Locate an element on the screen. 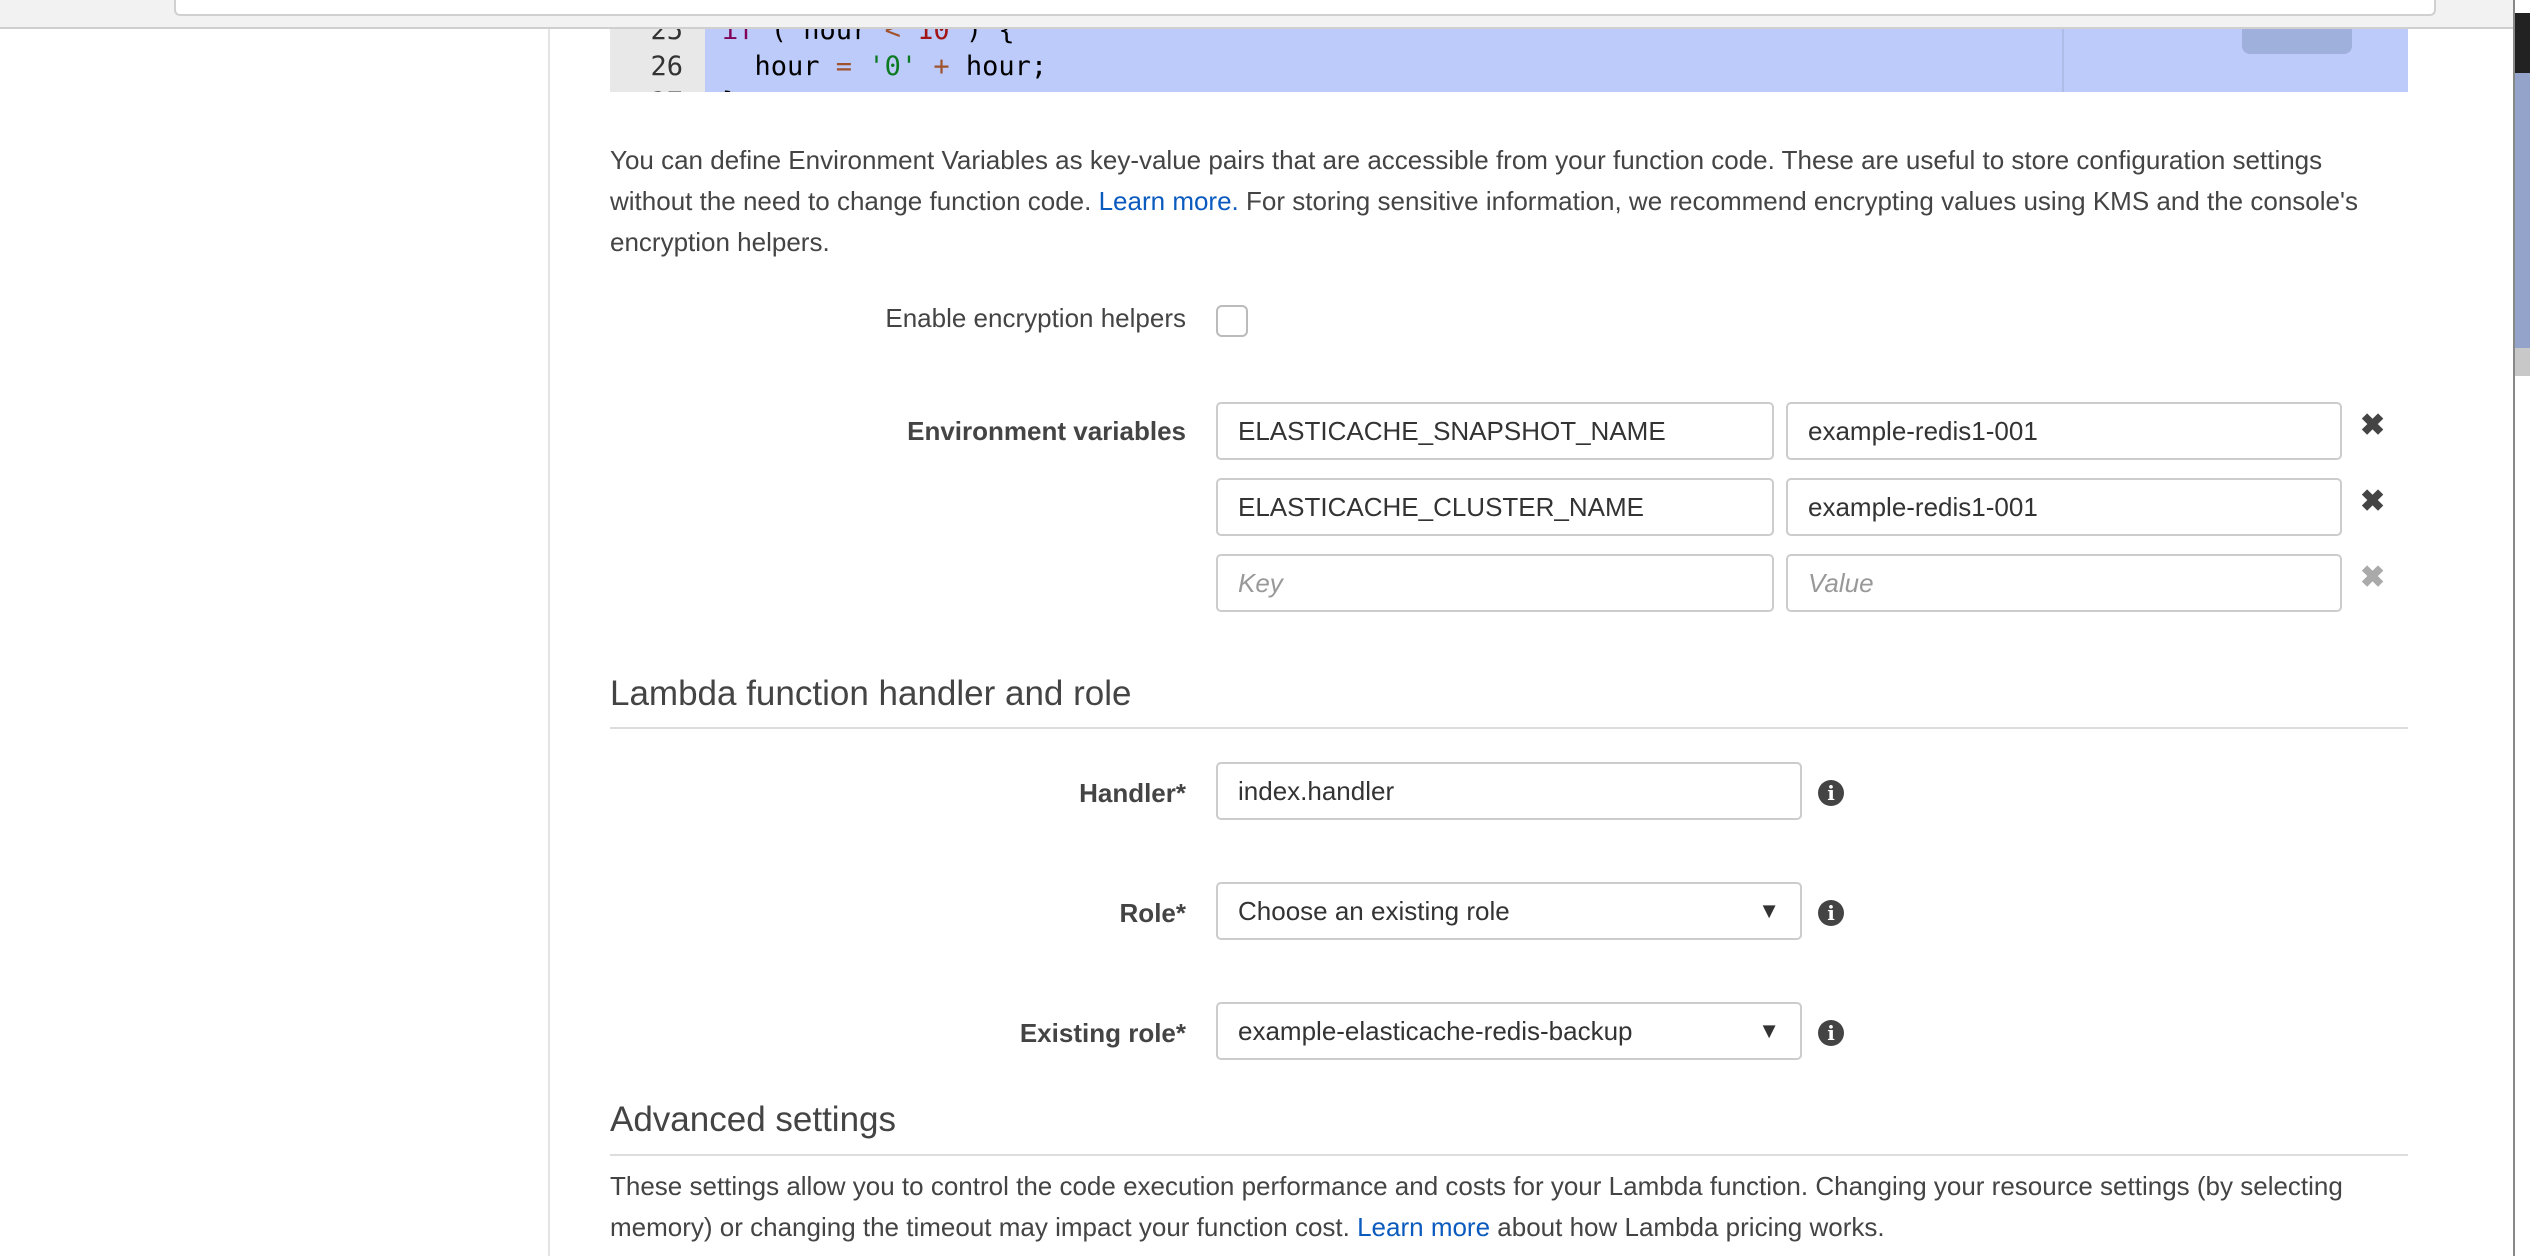 Image resolution: width=2530 pixels, height=1256 pixels. handler-section-title: Lambda function handler and role is located at coordinates (871, 693).